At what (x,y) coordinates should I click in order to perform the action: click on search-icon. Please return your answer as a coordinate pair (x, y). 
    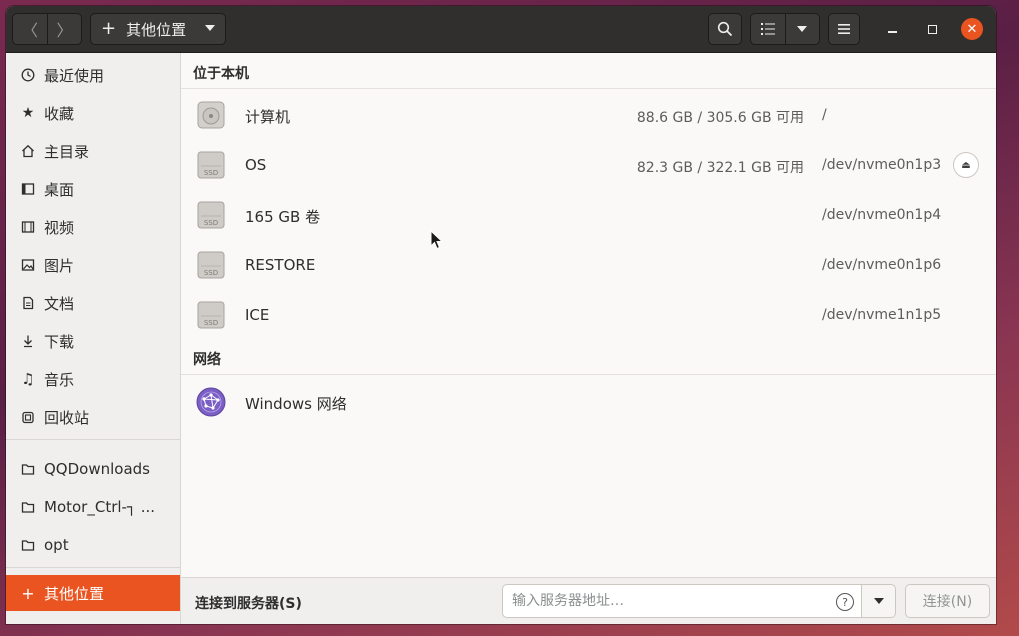
    Looking at the image, I should click on (725, 29).